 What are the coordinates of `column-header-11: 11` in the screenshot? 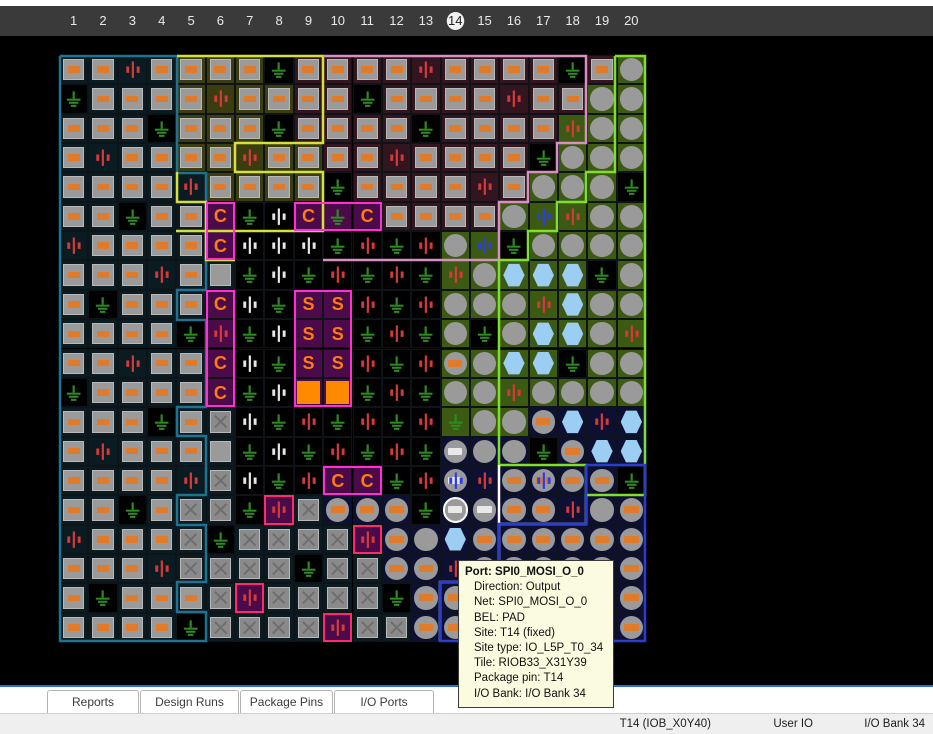 It's located at (367, 21).